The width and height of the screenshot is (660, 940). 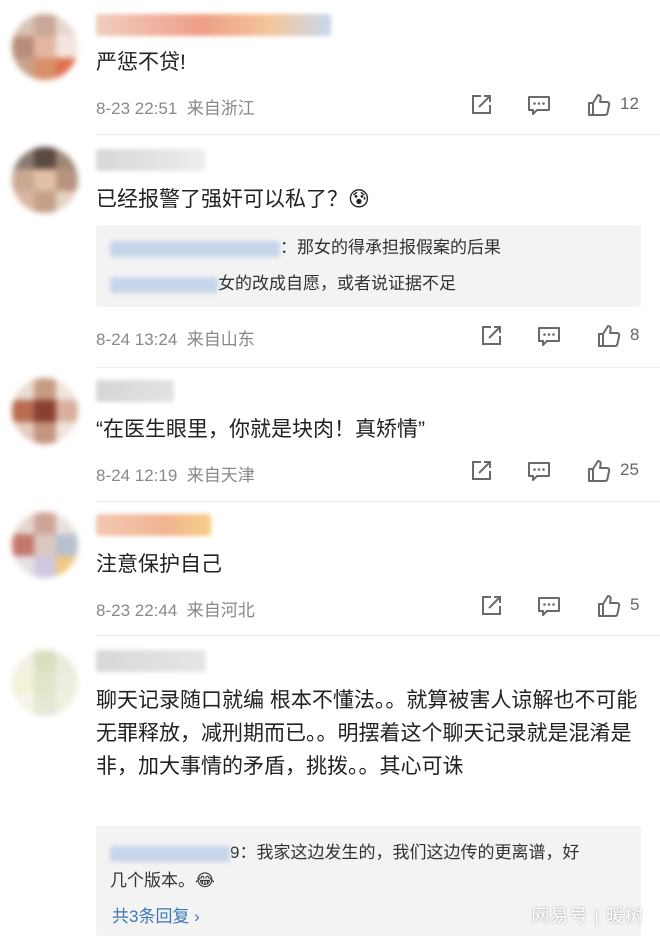 What do you see at coordinates (175, 473) in the screenshot?
I see `comment-meta: 8-24 12:19 来自天津` at bounding box center [175, 473].